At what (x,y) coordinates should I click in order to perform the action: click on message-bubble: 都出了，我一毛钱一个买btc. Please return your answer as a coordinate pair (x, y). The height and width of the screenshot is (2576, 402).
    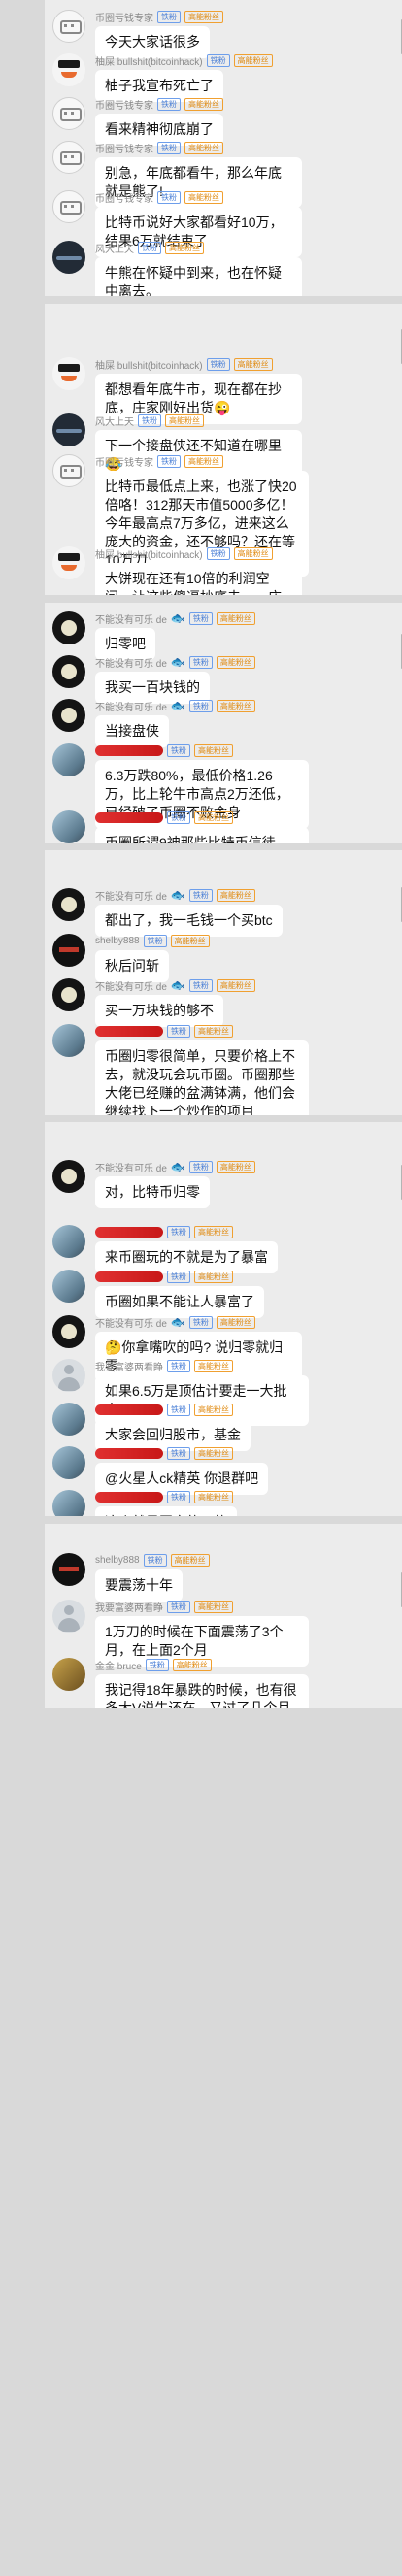
    Looking at the image, I should click on (189, 921).